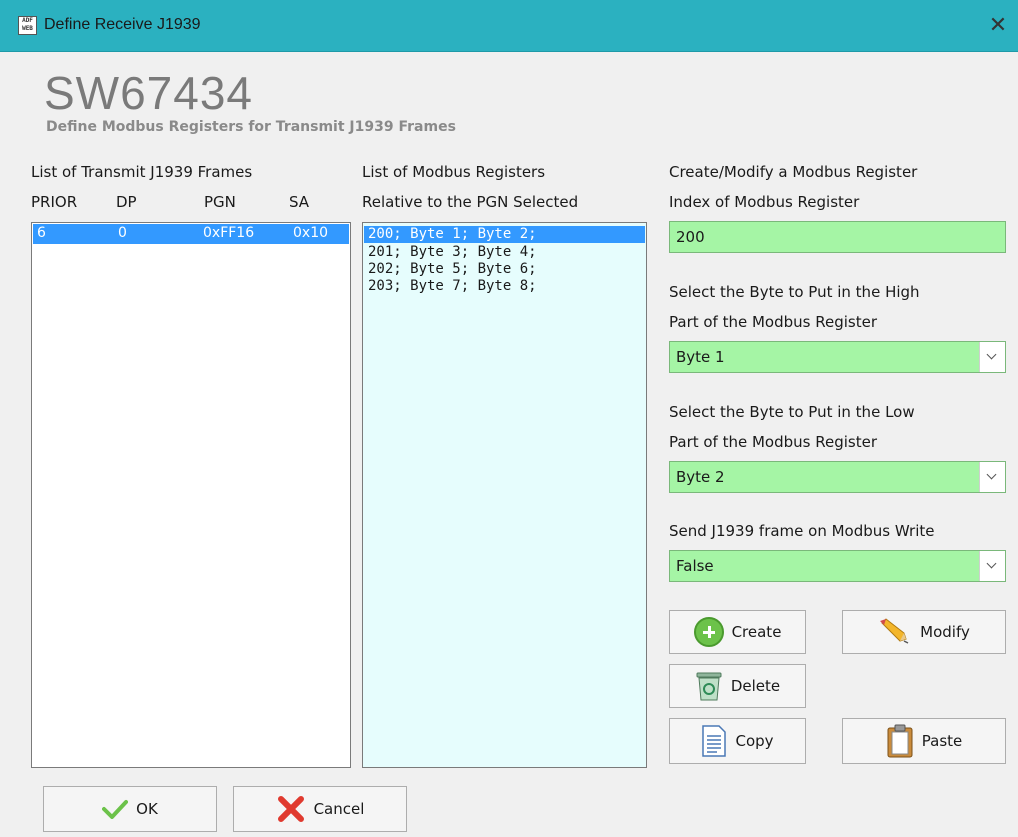 This screenshot has width=1018, height=837. Describe the element at coordinates (837, 566) in the screenshot. I see `send-on-write-select: False` at that location.